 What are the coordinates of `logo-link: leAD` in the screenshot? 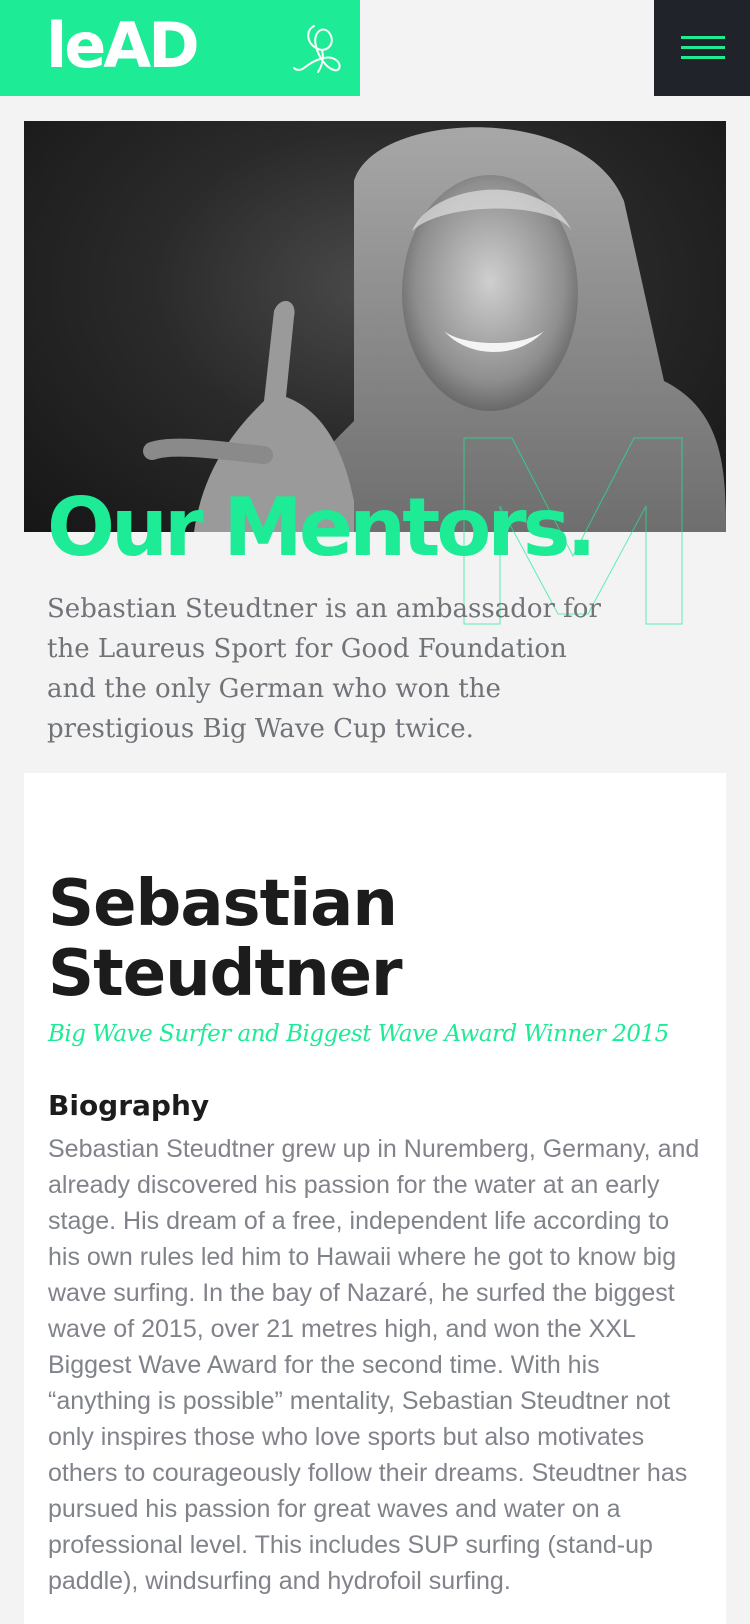 It's located at (123, 46).